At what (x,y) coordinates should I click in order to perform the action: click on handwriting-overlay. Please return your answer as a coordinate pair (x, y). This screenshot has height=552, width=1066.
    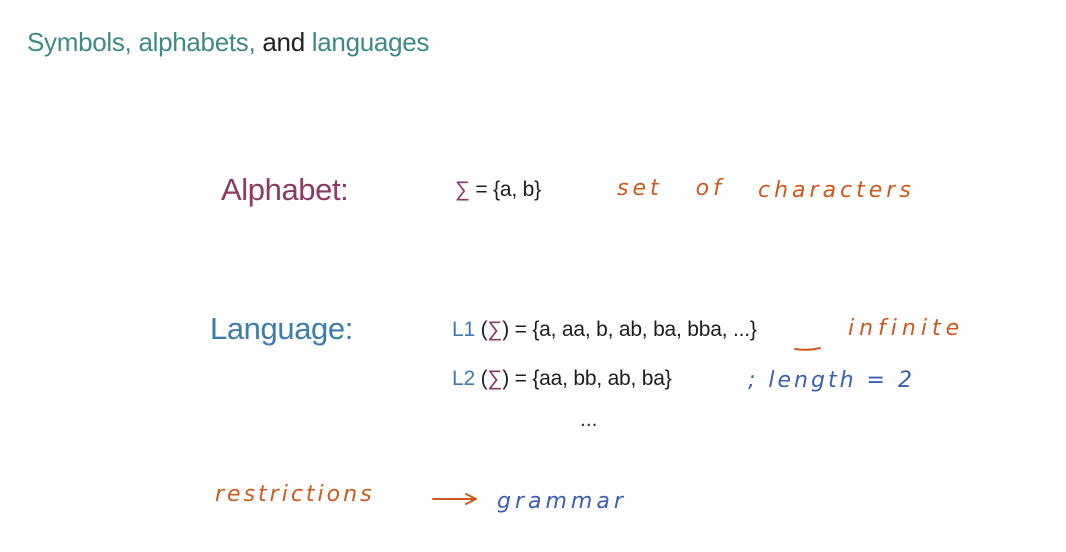
    Looking at the image, I should click on (626, 426).